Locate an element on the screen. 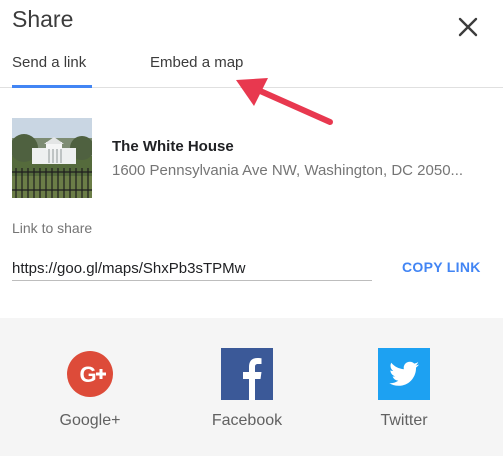  dialog-title: Share is located at coordinates (43, 19).